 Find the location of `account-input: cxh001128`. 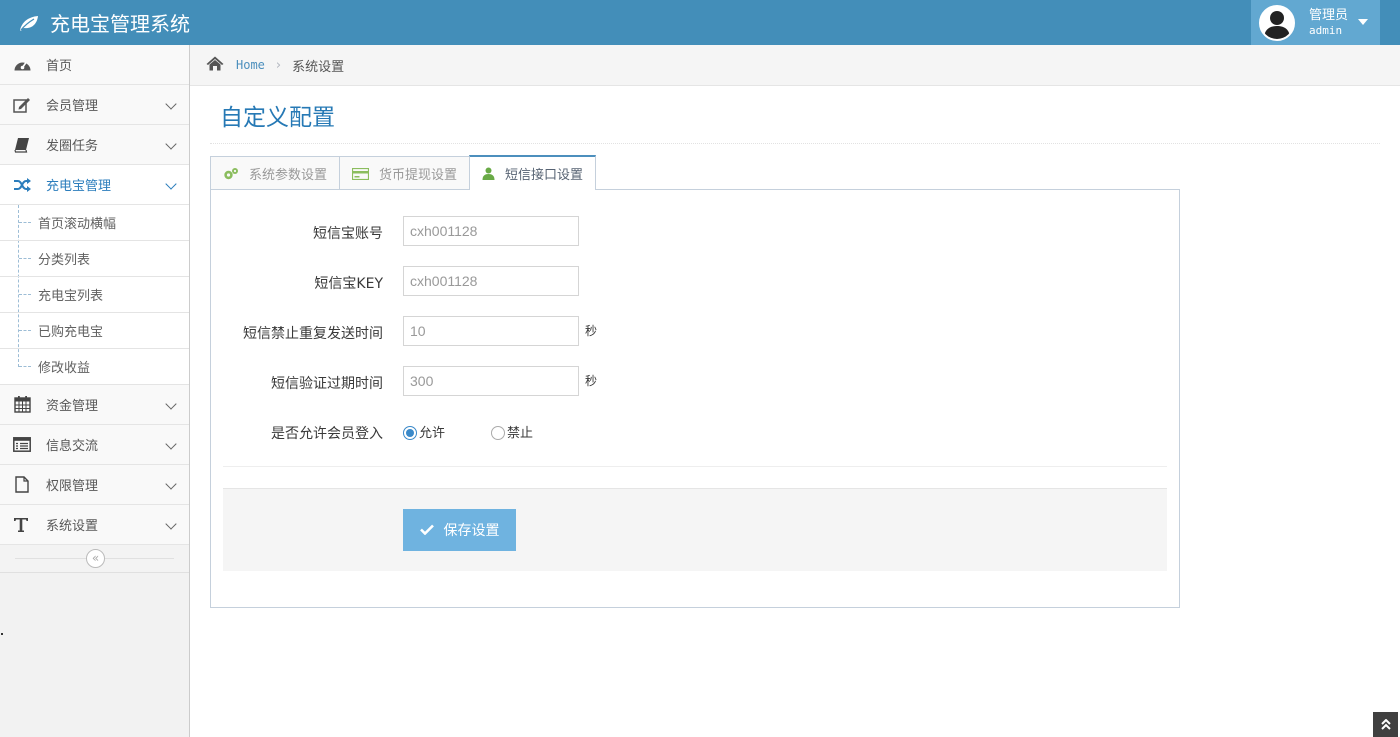

account-input: cxh001128 is located at coordinates (491, 231).